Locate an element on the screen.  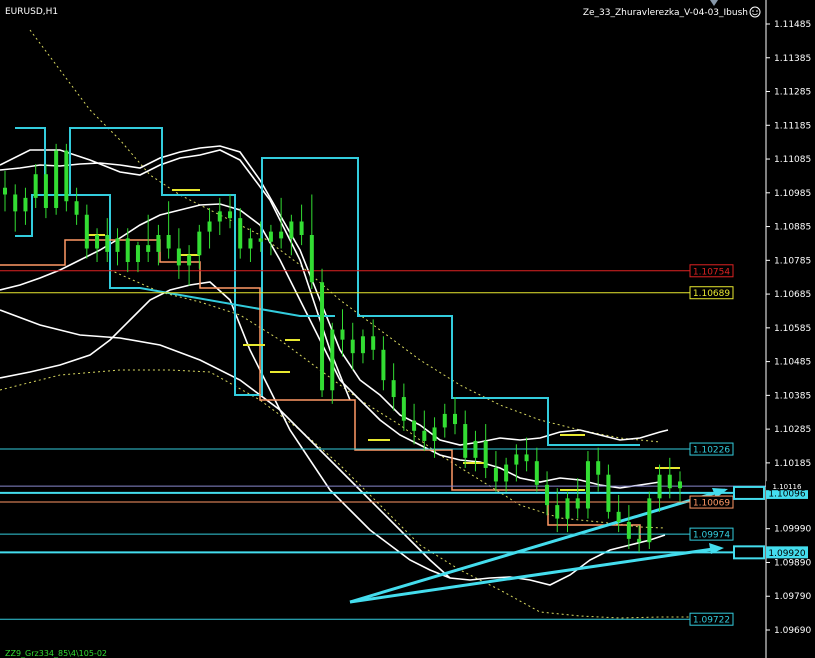
axis-tick-label: 1.11385 is located at coordinates (792, 59).